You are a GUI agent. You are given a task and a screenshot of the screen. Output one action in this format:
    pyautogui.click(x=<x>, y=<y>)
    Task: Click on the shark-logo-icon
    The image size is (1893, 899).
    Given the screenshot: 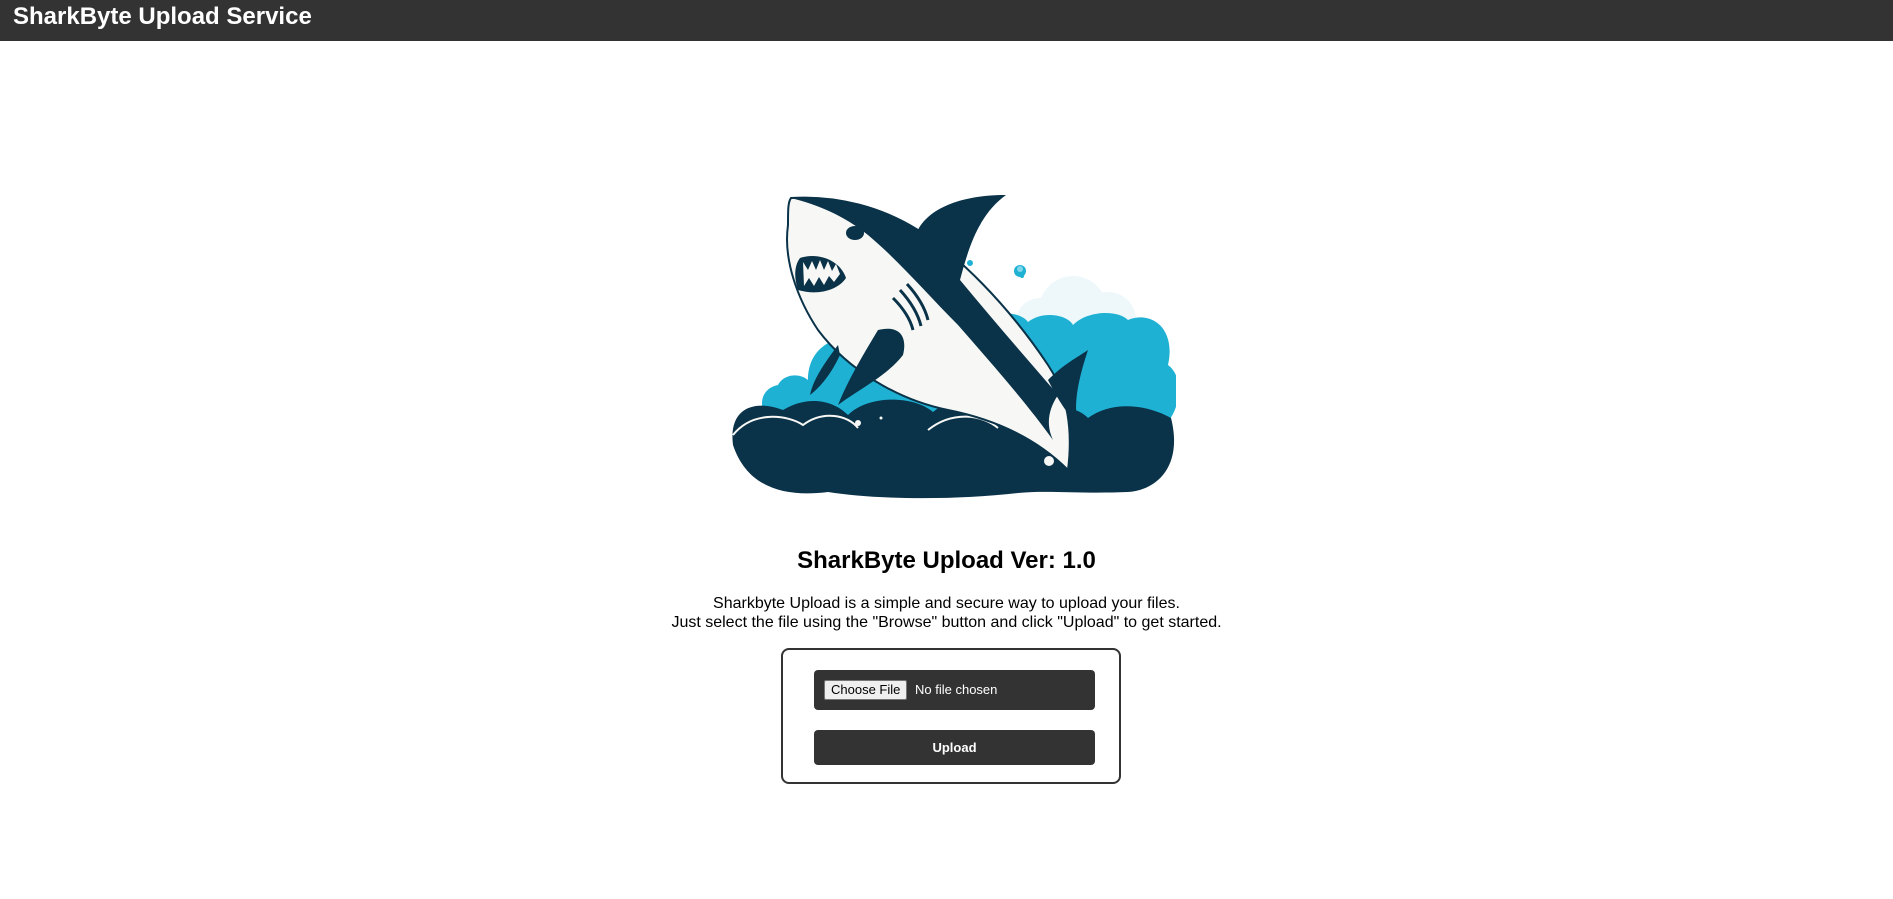 What is the action you would take?
    pyautogui.click(x=954, y=347)
    